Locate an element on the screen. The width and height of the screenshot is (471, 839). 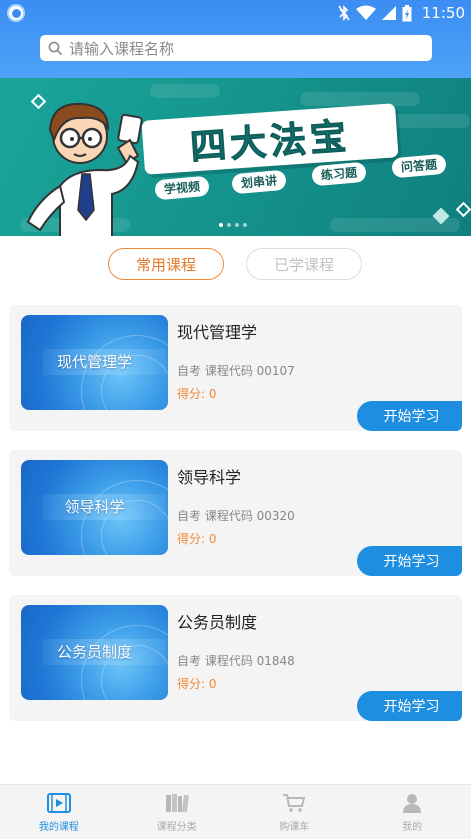
banner-tag: 练习题 is located at coordinates (339, 174).